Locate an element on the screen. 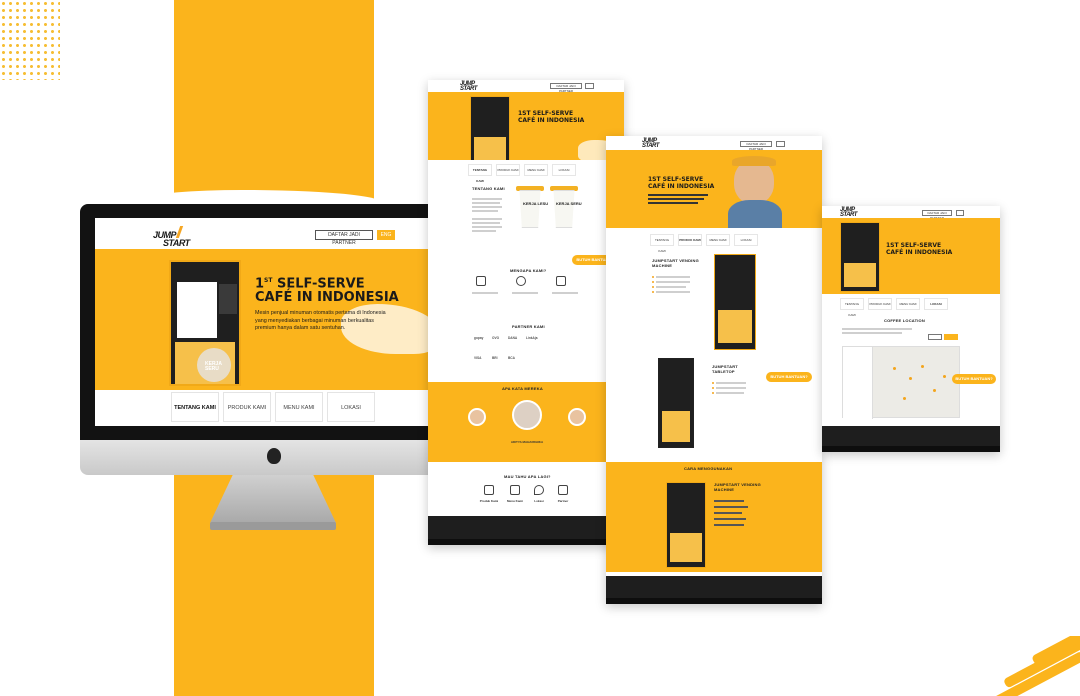 The height and width of the screenshot is (696, 1080). kiosk-text: LESU is located at coordinates (185, 331).